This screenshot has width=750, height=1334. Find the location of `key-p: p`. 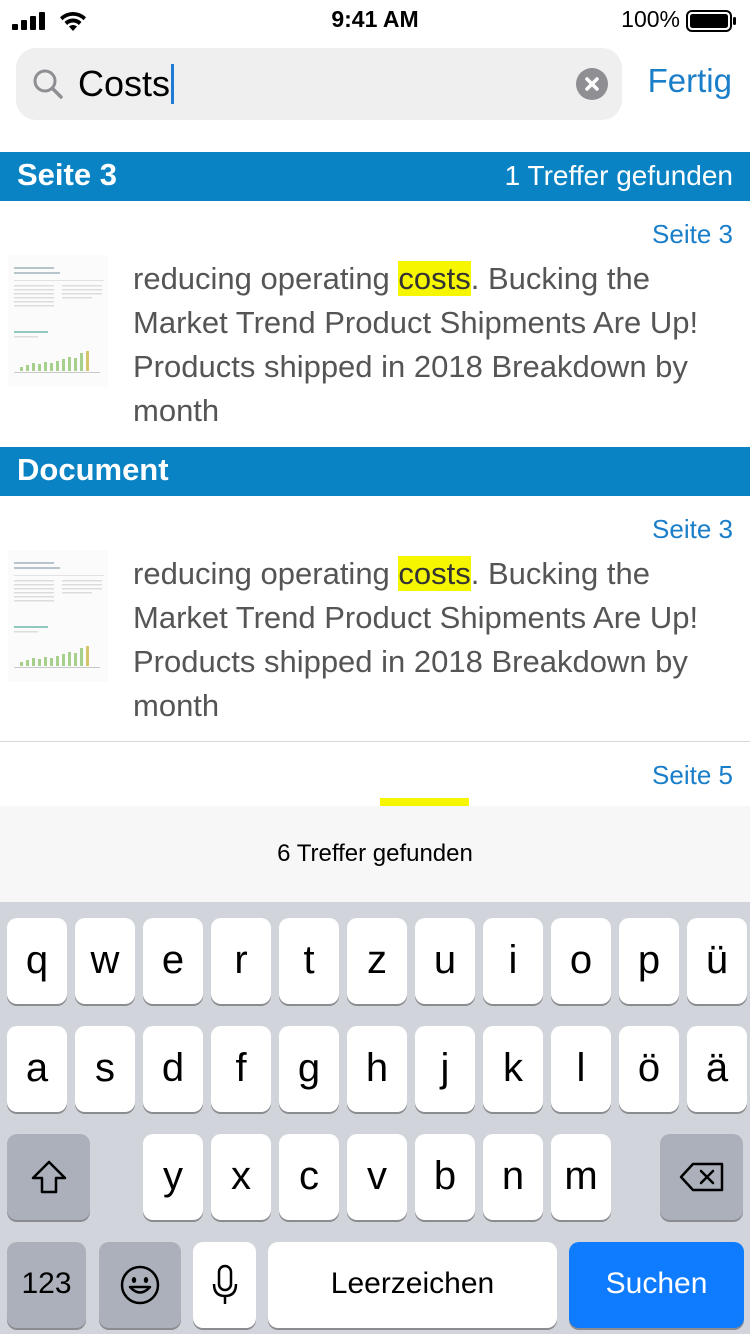

key-p: p is located at coordinates (649, 961).